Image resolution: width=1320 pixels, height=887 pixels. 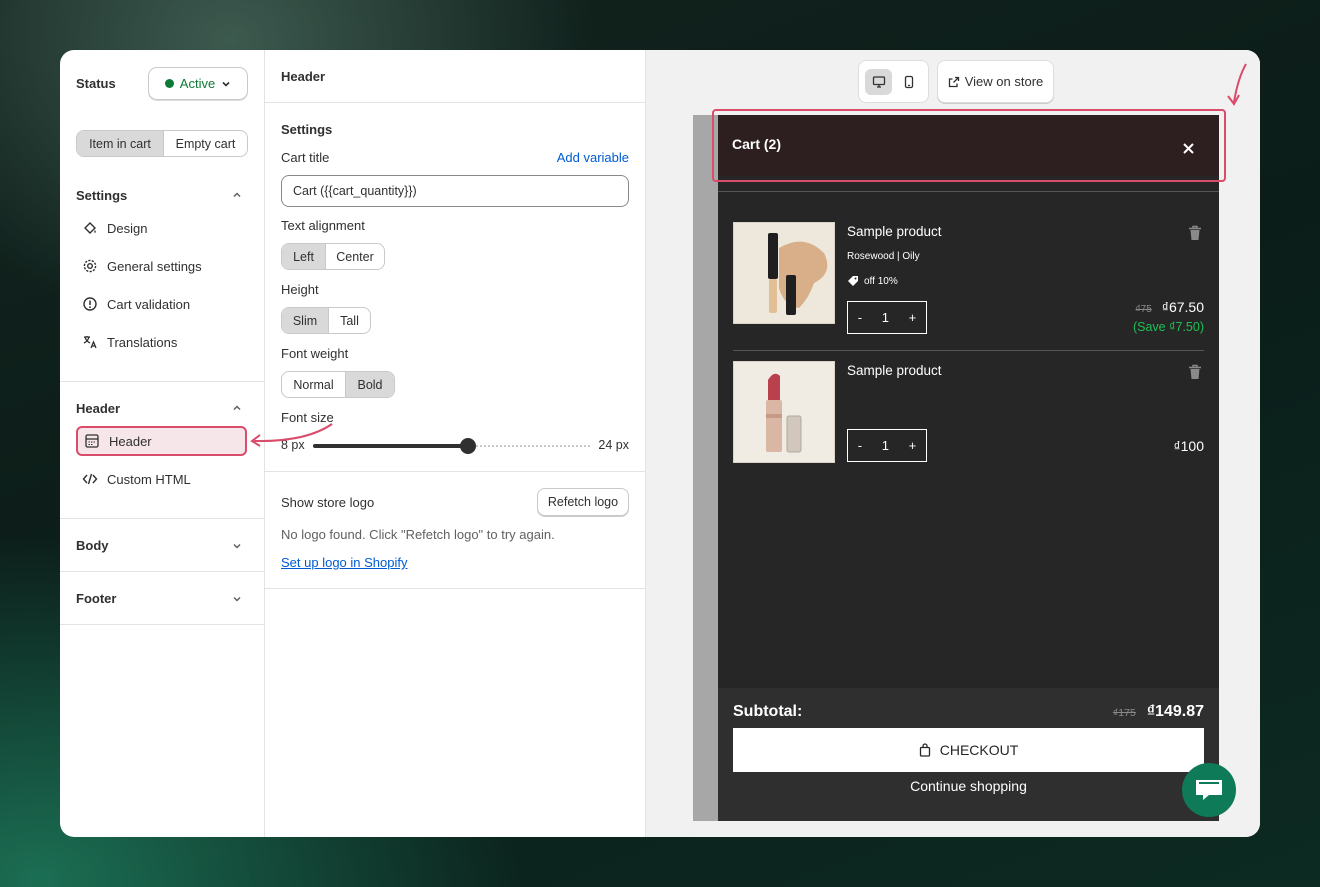 I want to click on tab-item-in-cart: Item in cart, so click(x=120, y=143).